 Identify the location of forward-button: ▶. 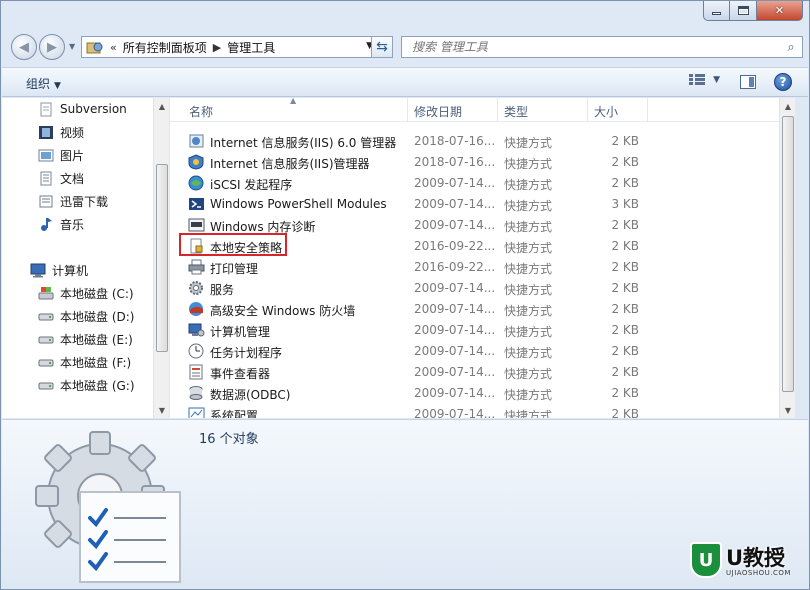
(52, 47).